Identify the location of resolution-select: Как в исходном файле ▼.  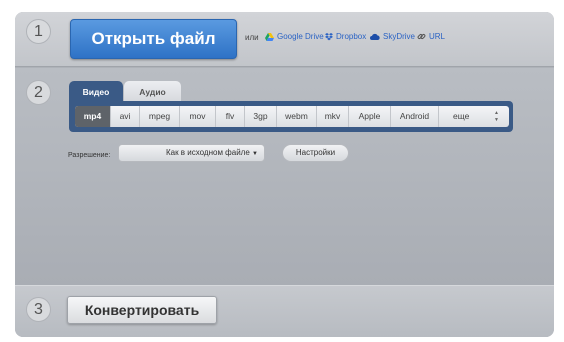
(191, 153).